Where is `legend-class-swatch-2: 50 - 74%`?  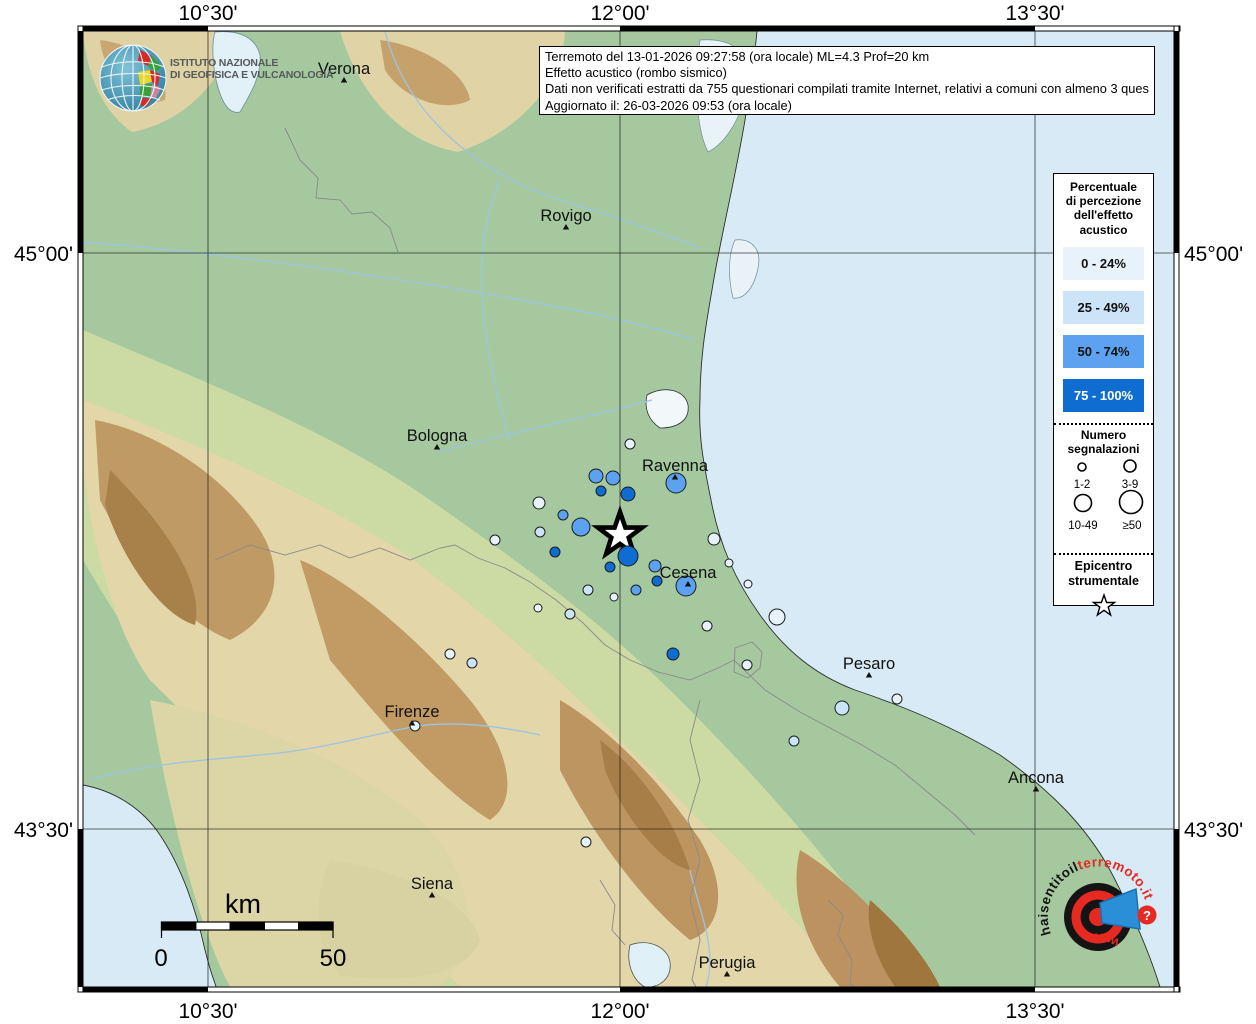
legend-class-swatch-2: 50 - 74% is located at coordinates (1103, 351).